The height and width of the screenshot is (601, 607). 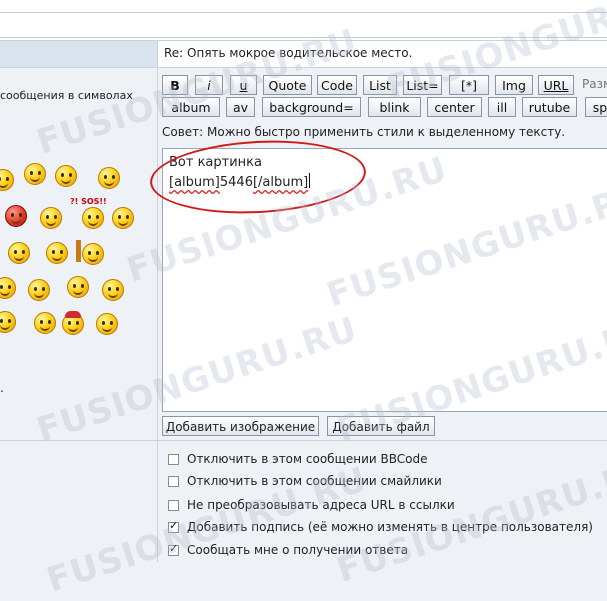 I want to click on editor-line-2: [album]5446[/album], so click(x=240, y=181).